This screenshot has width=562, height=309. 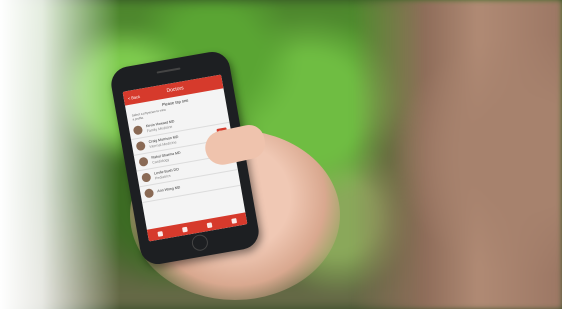 What do you see at coordinates (175, 90) in the screenshot?
I see `header-title: Doctors` at bounding box center [175, 90].